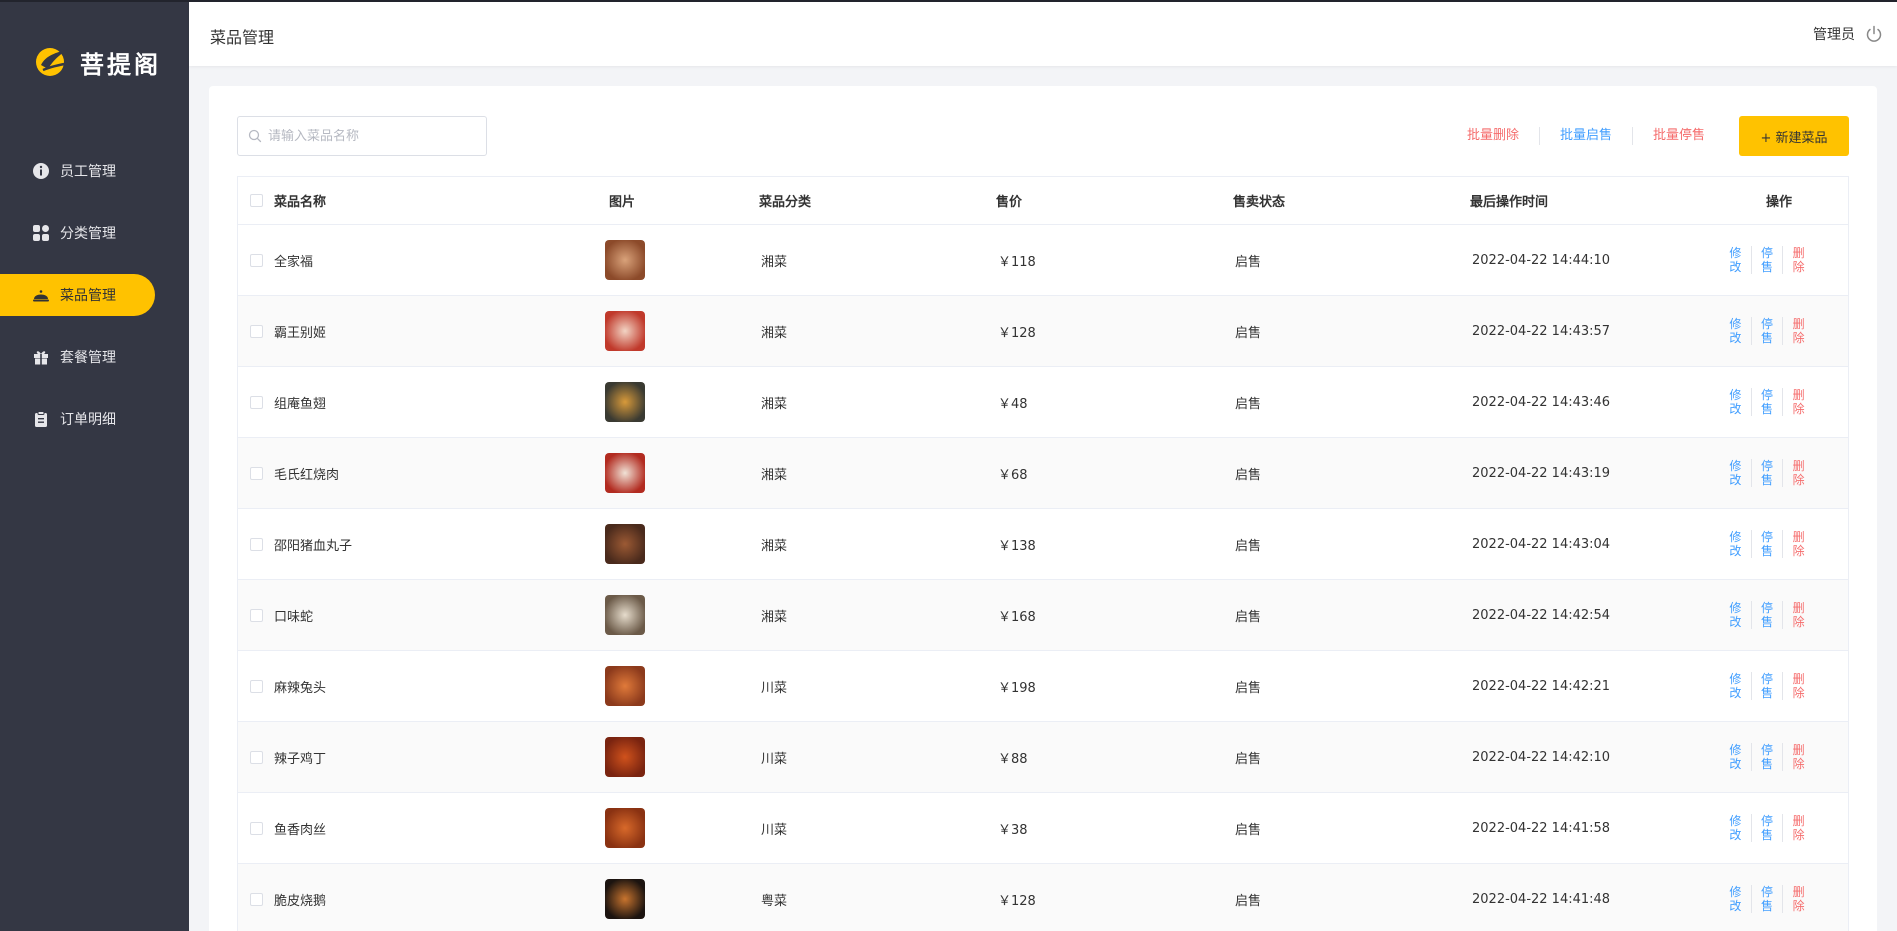  I want to click on table-row: 脆皮烧鹅 粤菜 ￥128 启售 2022-04-22 14:41:48 修改 停售 删除, so click(1043, 897).